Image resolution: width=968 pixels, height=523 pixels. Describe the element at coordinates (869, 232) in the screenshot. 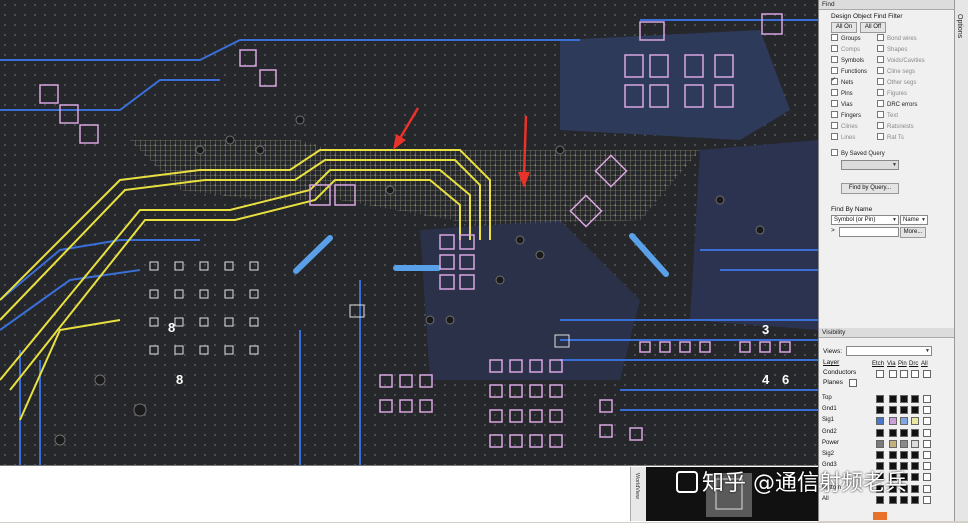

I see `name-input` at that location.